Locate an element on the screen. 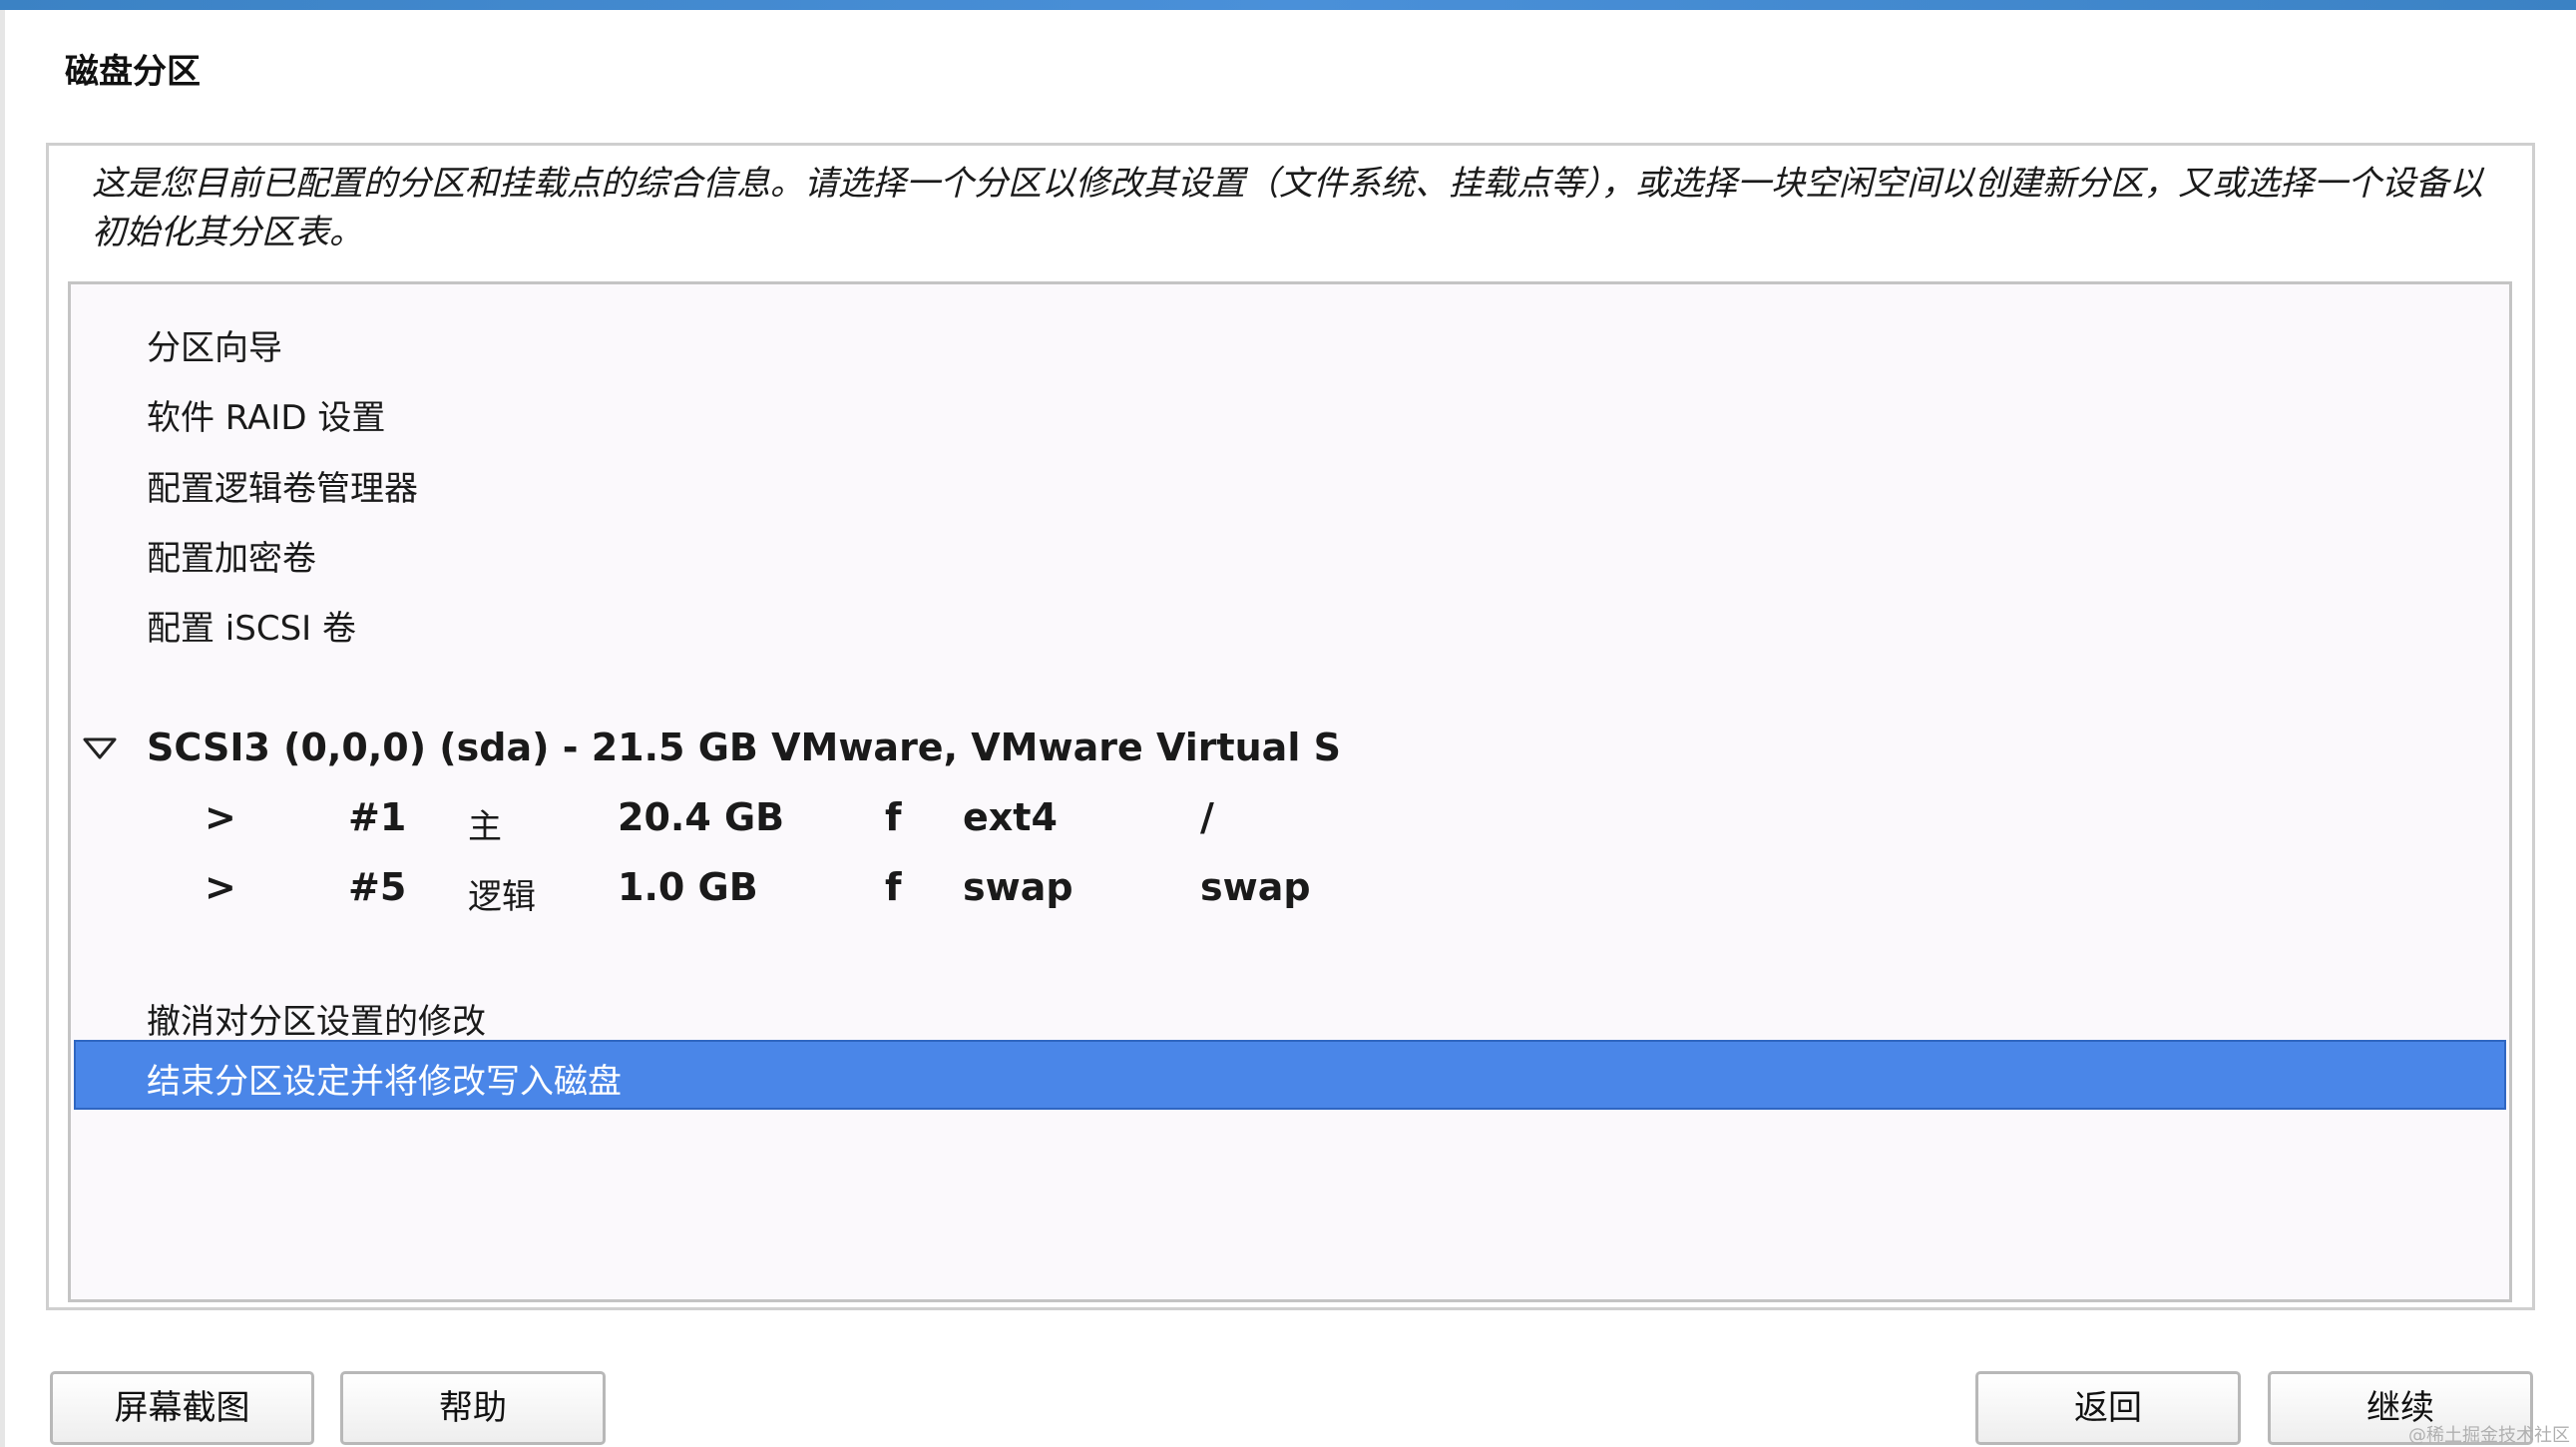 This screenshot has height=1447, width=2576. screenshot-button: 屏幕截图 is located at coordinates (182, 1408).